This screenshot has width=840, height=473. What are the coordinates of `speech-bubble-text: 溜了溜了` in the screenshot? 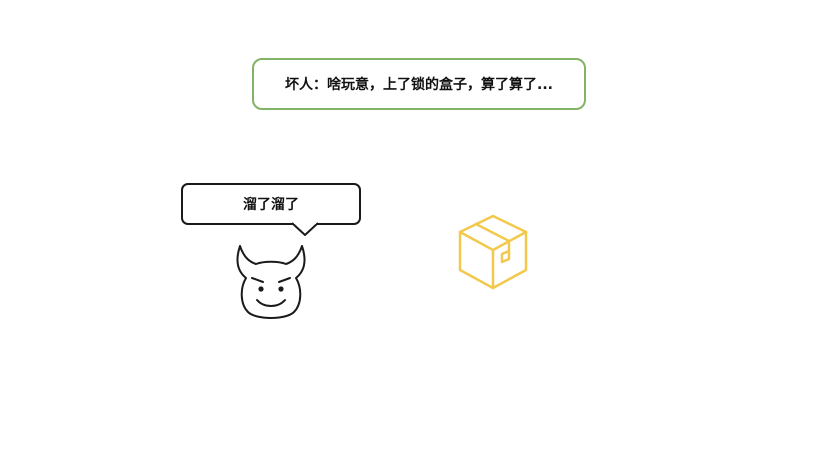 It's located at (271, 205).